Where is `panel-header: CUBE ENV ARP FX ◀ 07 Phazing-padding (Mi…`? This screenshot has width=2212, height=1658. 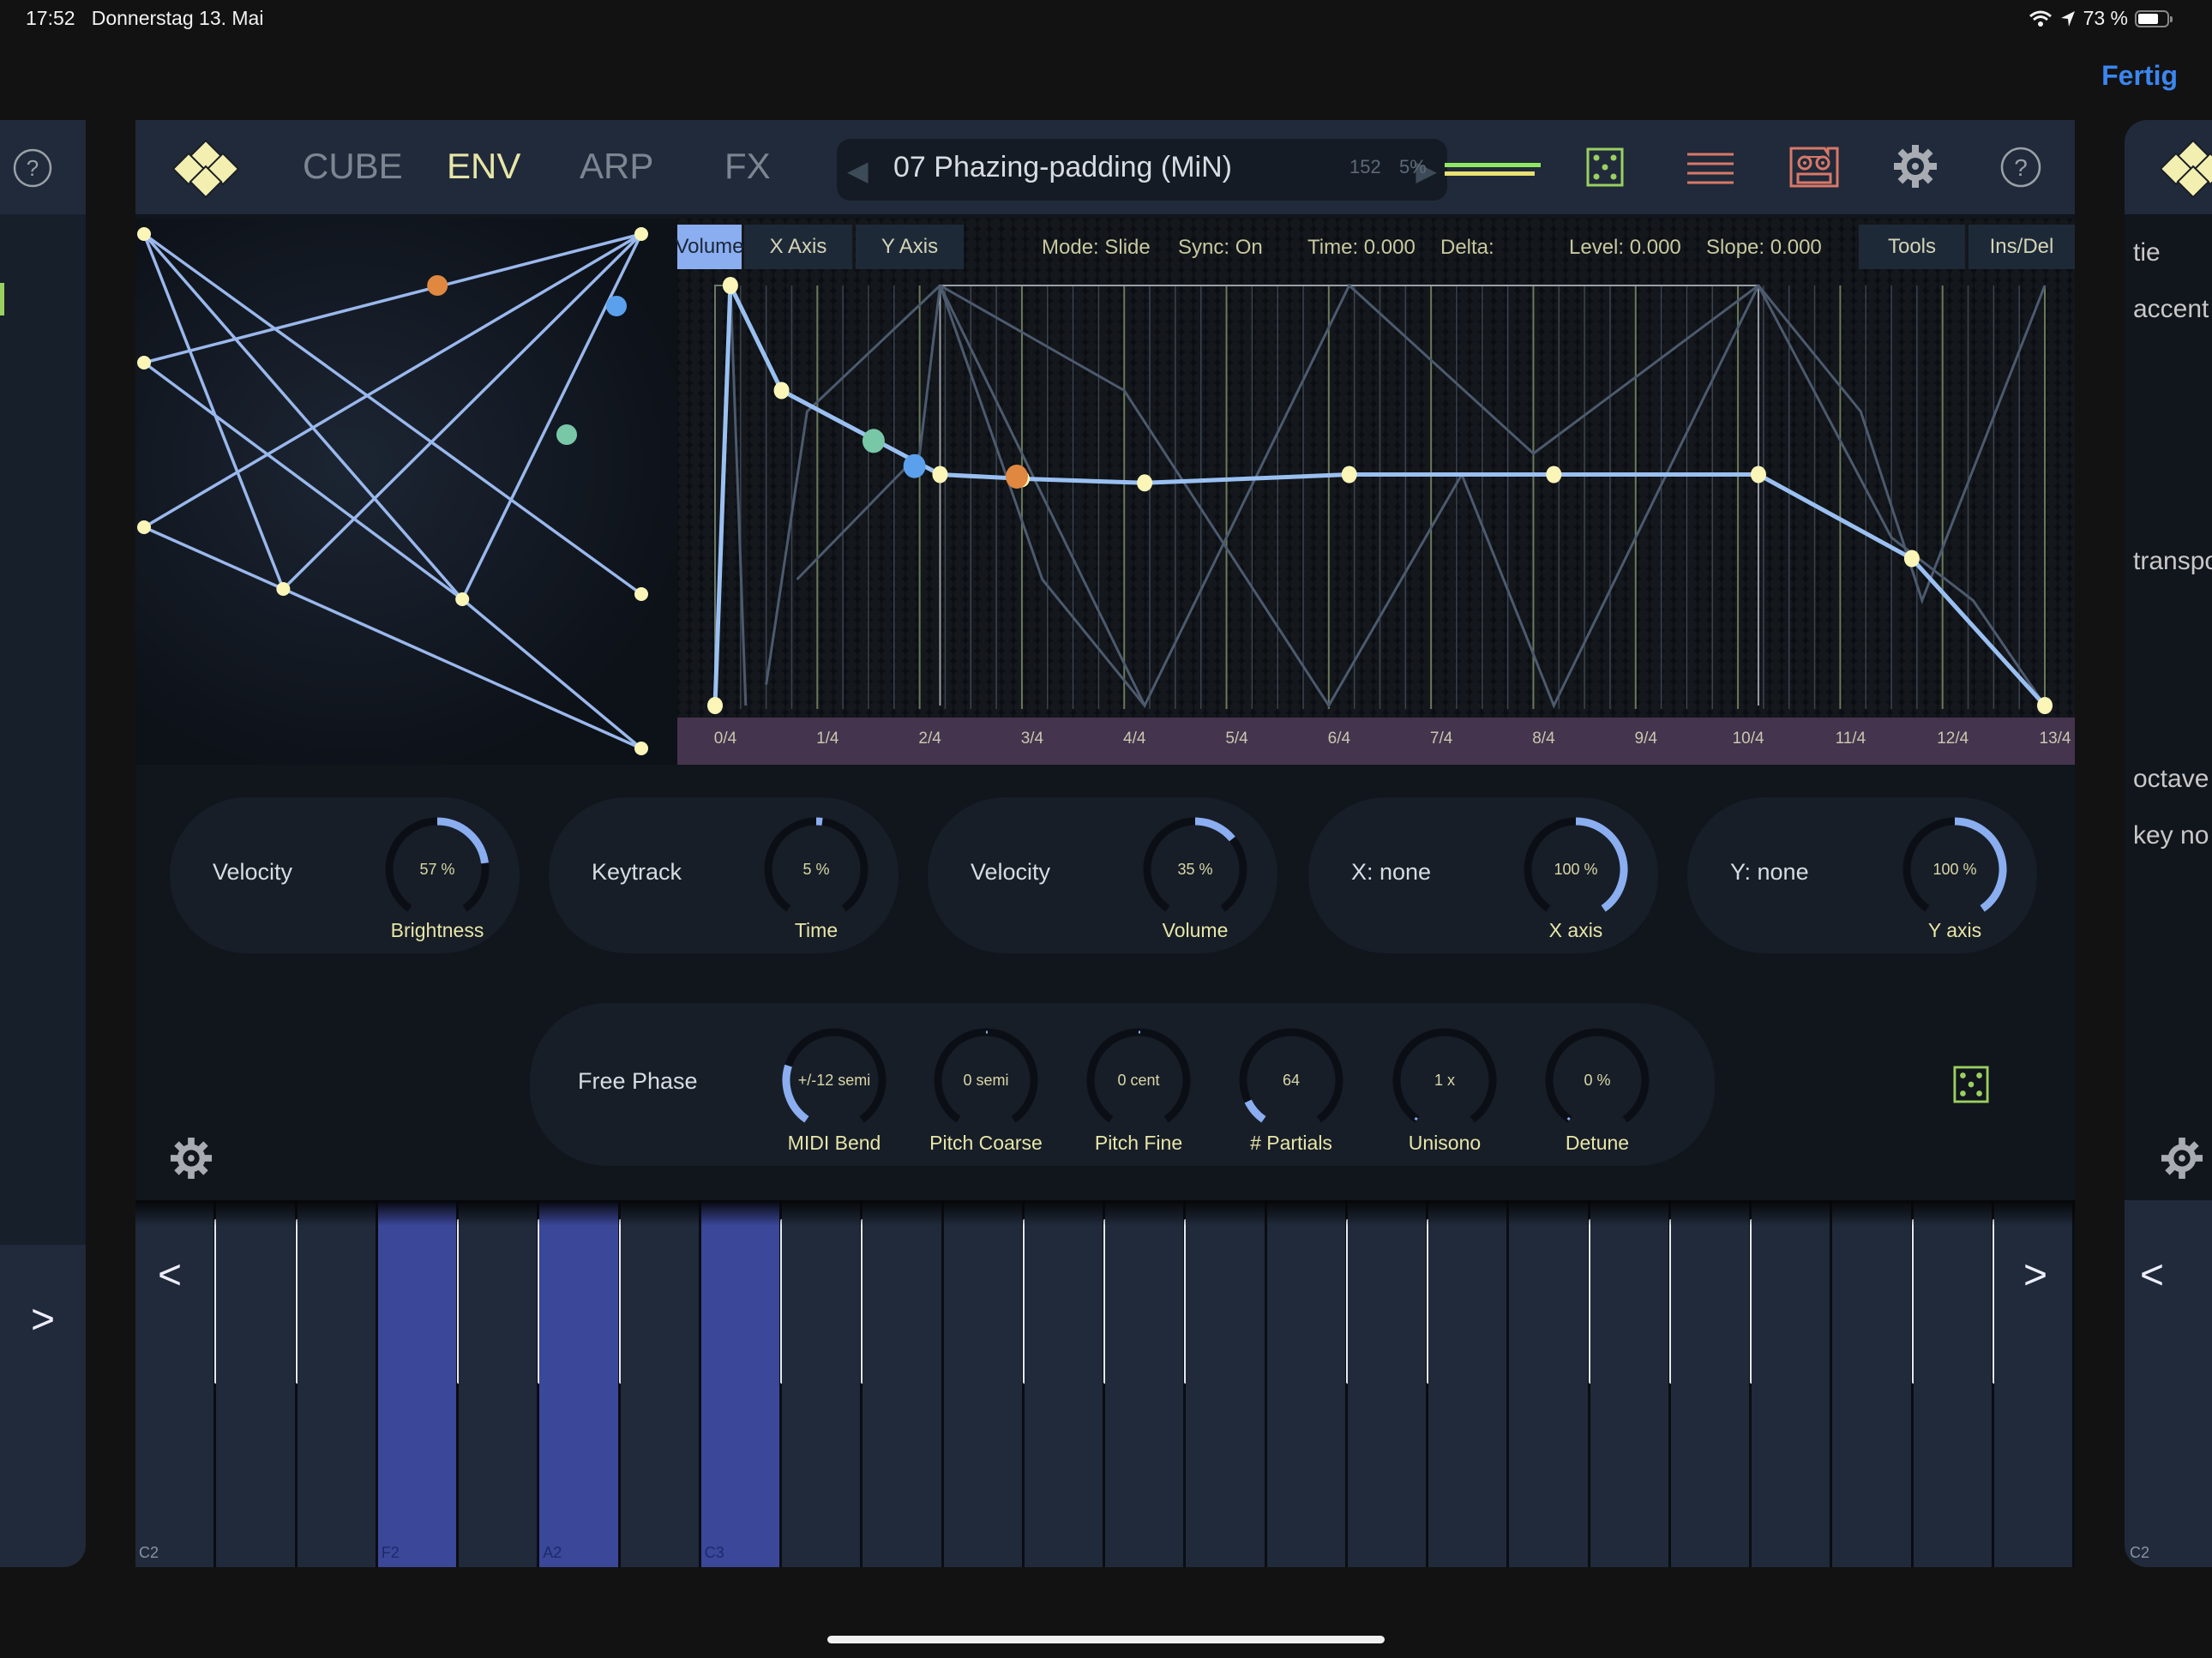 panel-header: CUBE ENV ARP FX ◀ 07 Phazing-padding (Mi… is located at coordinates (1105, 167).